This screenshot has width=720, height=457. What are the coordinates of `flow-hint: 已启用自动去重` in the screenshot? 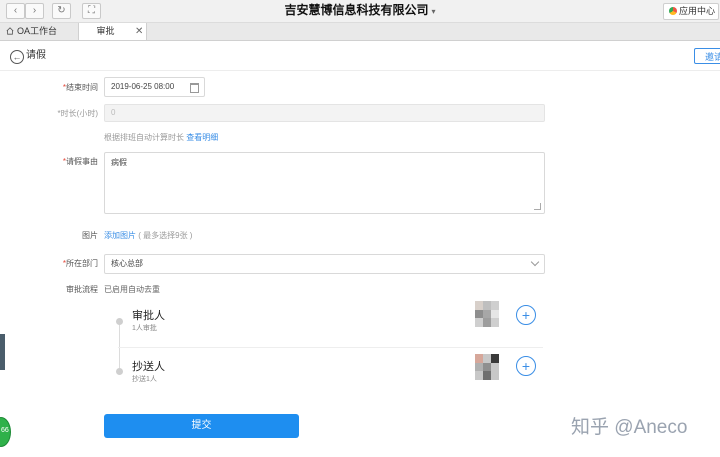 It's located at (132, 289).